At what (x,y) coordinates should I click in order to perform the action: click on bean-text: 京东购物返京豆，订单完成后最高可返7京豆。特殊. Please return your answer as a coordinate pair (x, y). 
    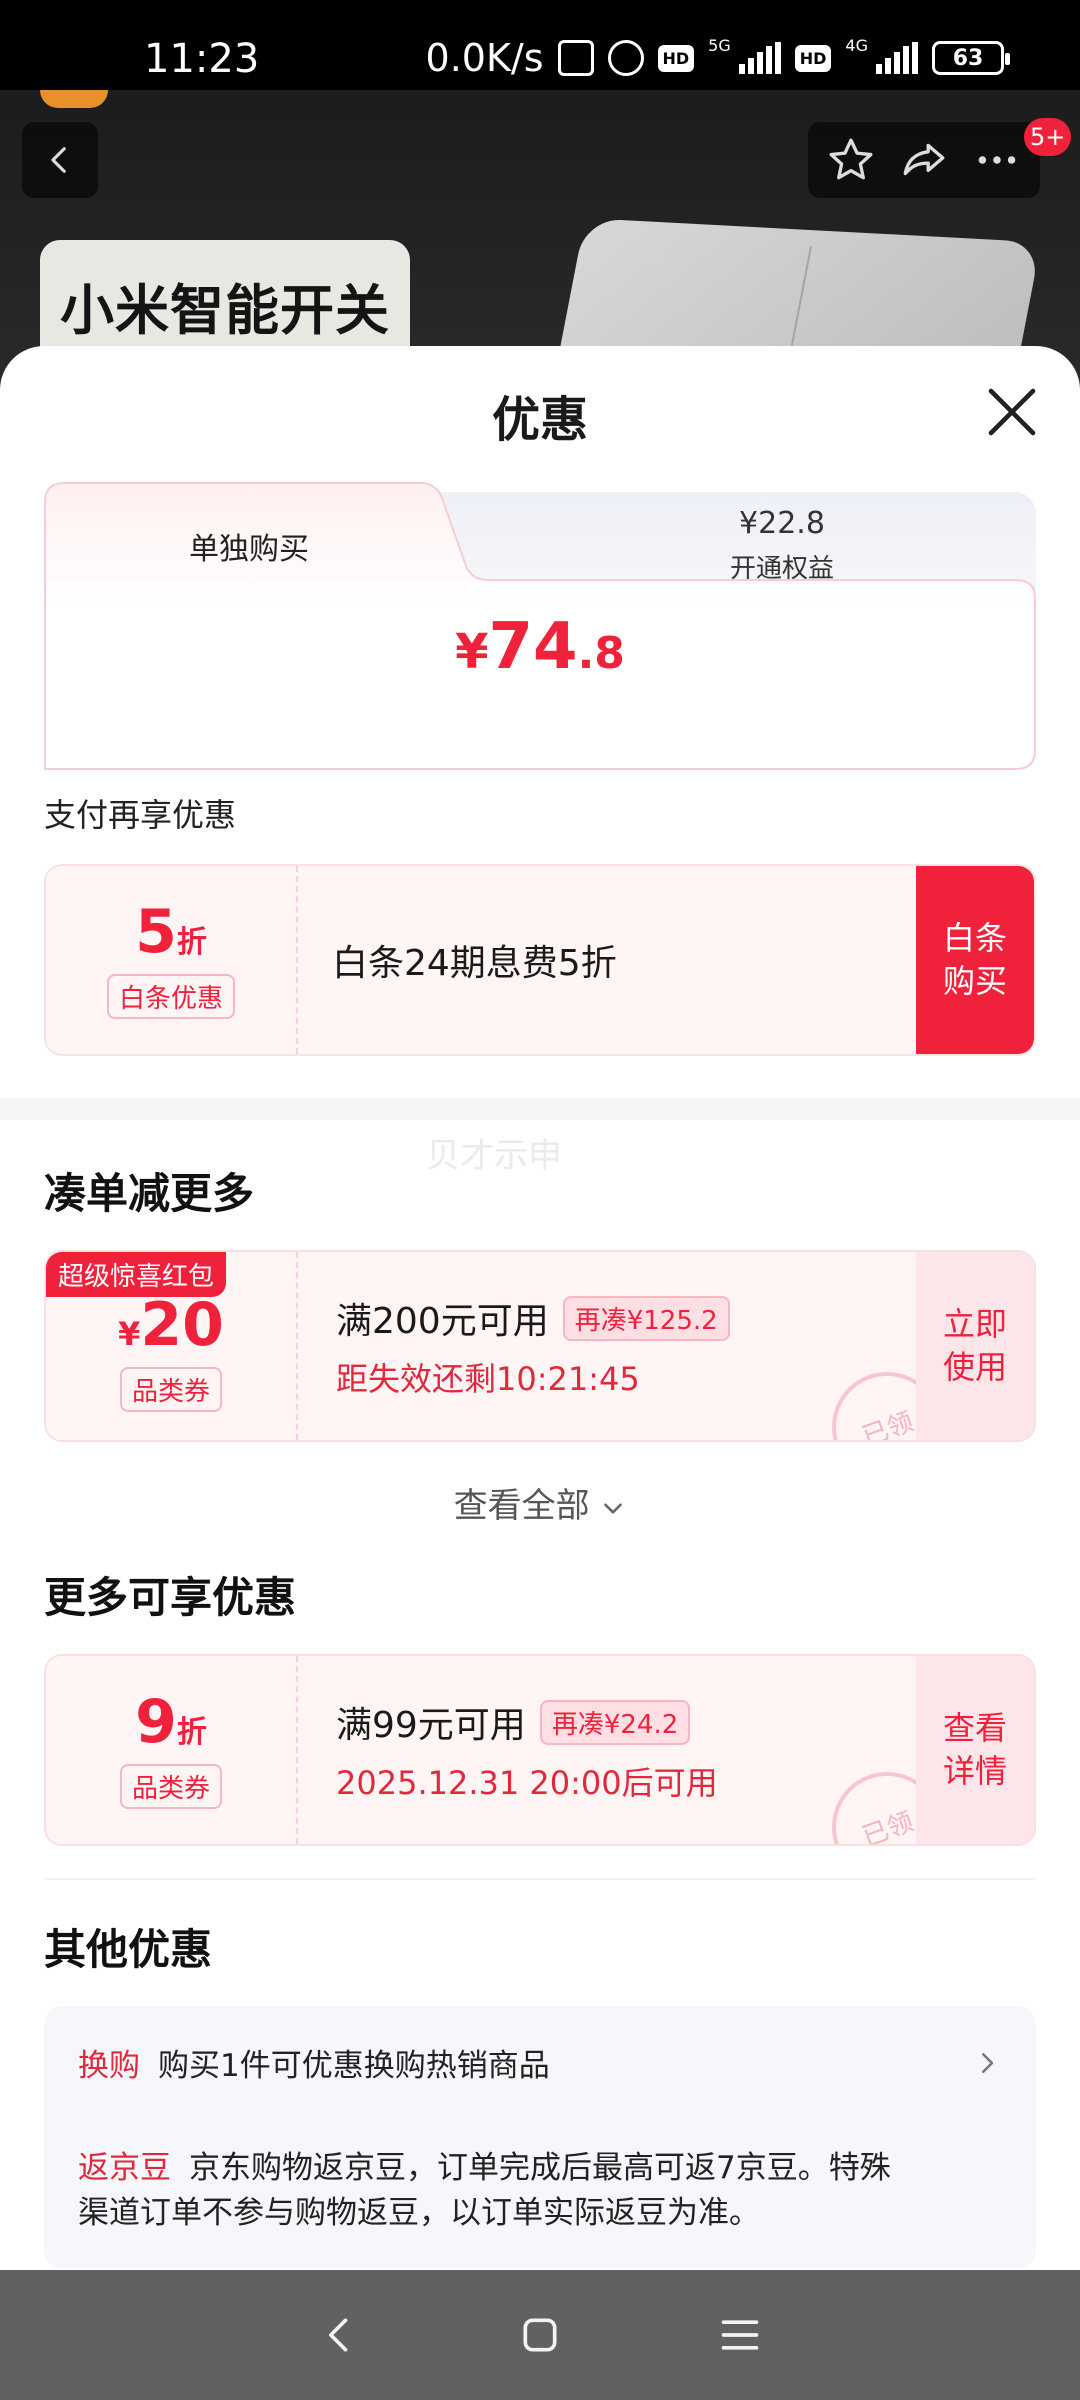
    Looking at the image, I should click on (540, 2168).